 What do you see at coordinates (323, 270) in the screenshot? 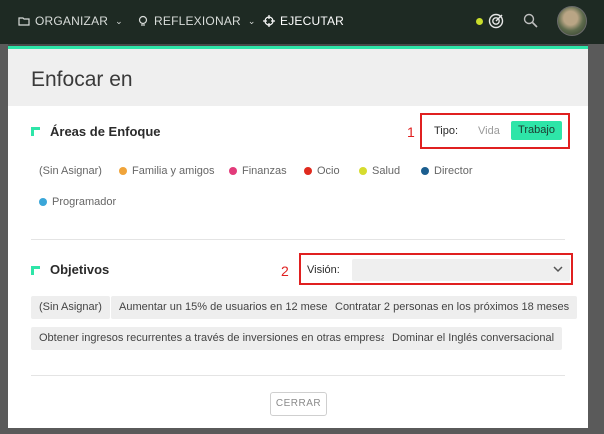
I see `vision-label: Visión:` at bounding box center [323, 270].